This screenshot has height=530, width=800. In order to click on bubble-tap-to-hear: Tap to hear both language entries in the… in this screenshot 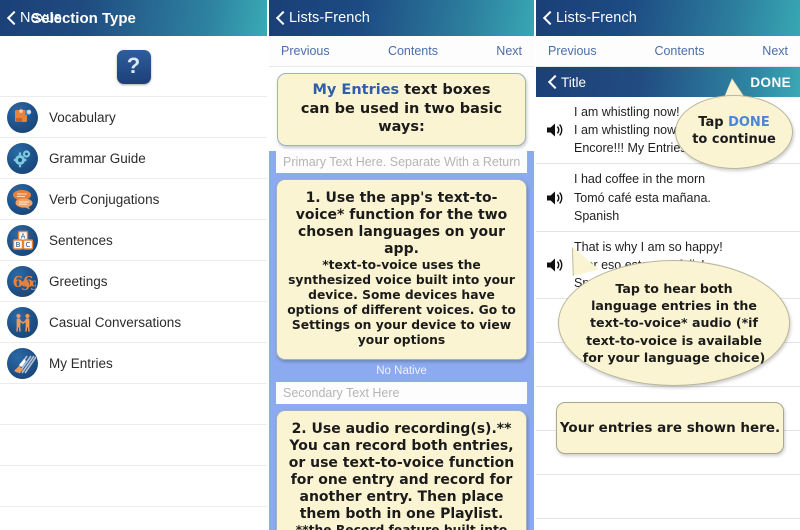, I will do `click(674, 323)`.